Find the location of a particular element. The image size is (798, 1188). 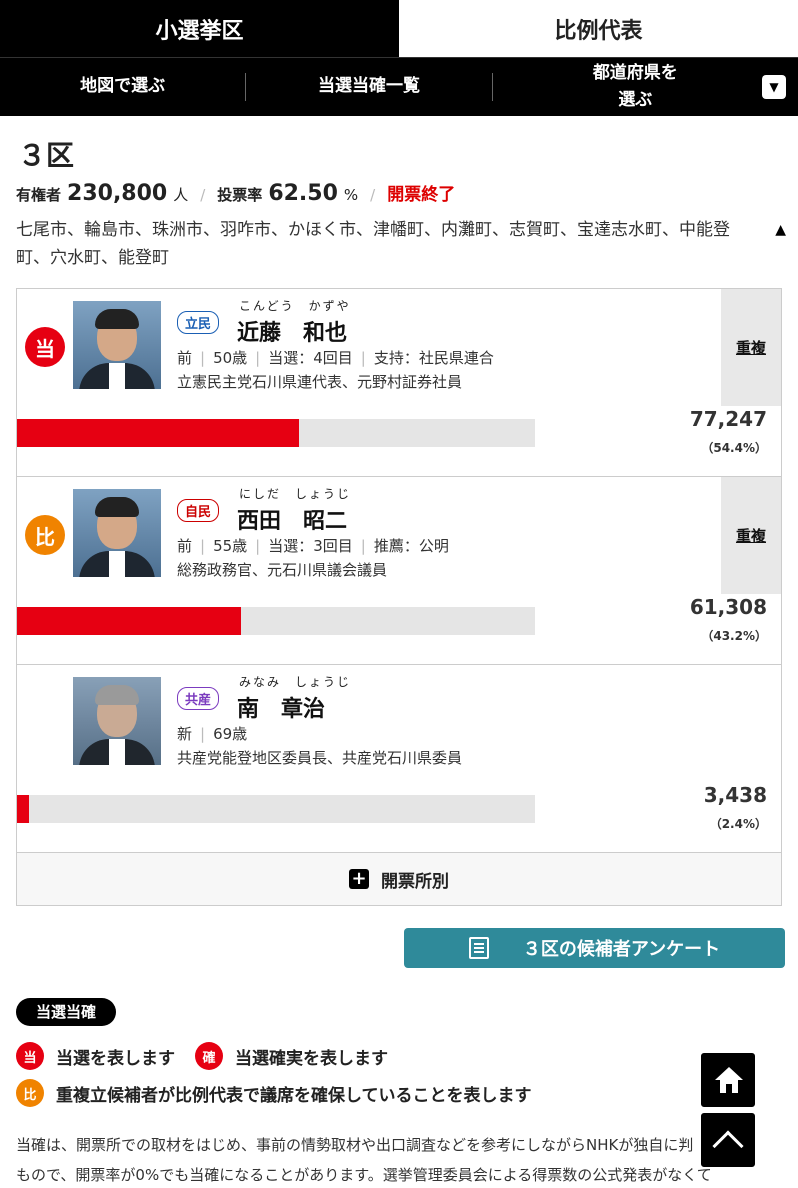

vote-count: 3,438 is located at coordinates (735, 795).